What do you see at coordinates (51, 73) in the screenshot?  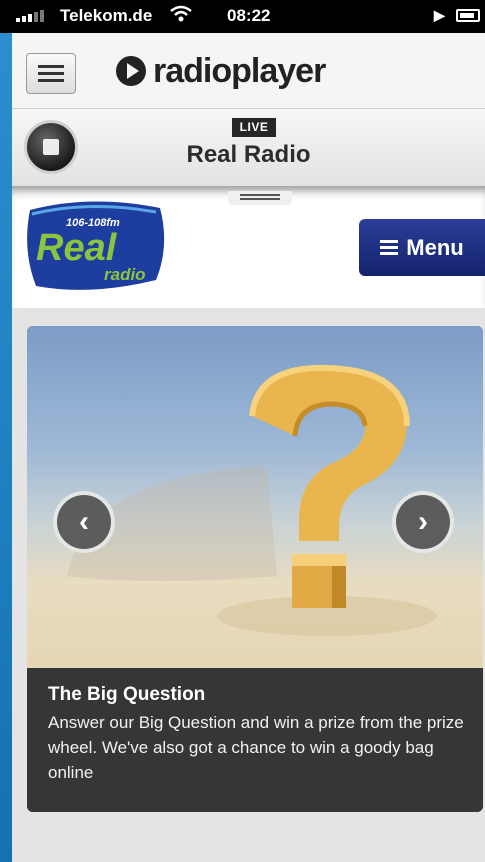 I see `hamburger-icon` at bounding box center [51, 73].